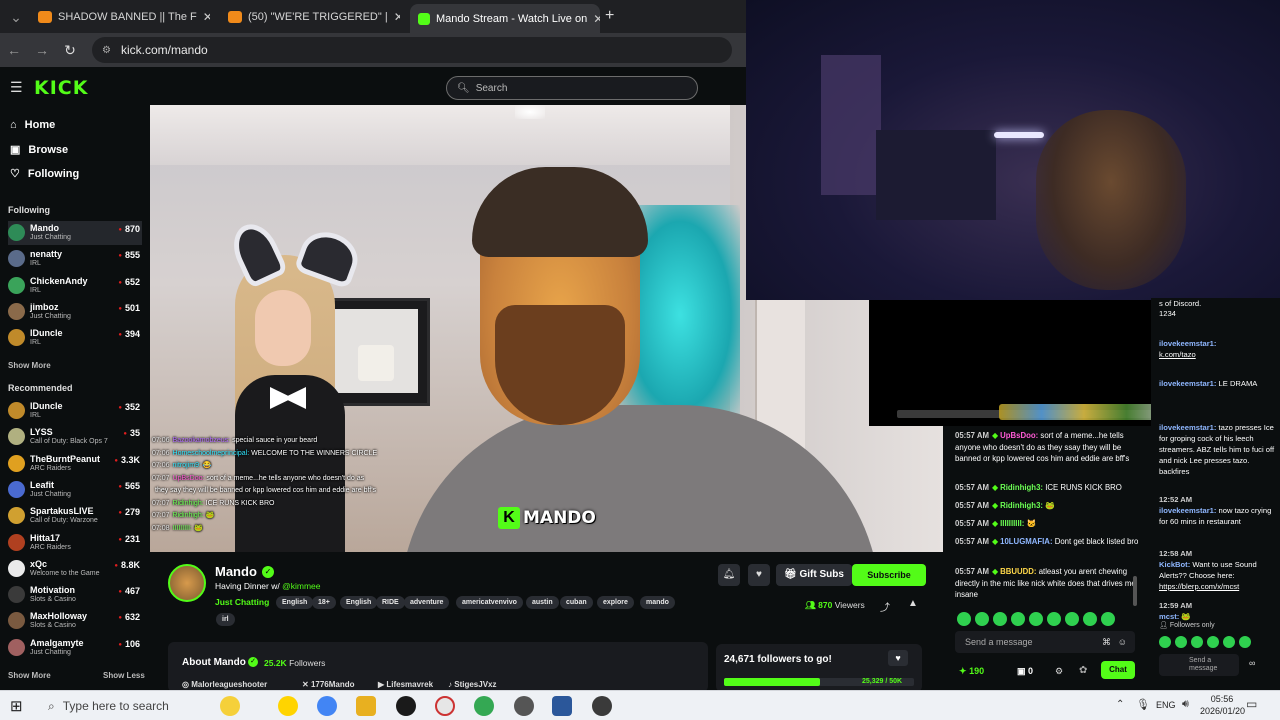 The image size is (1280, 720). Describe the element at coordinates (542, 602) in the screenshot. I see `tag-chip: austin` at that location.